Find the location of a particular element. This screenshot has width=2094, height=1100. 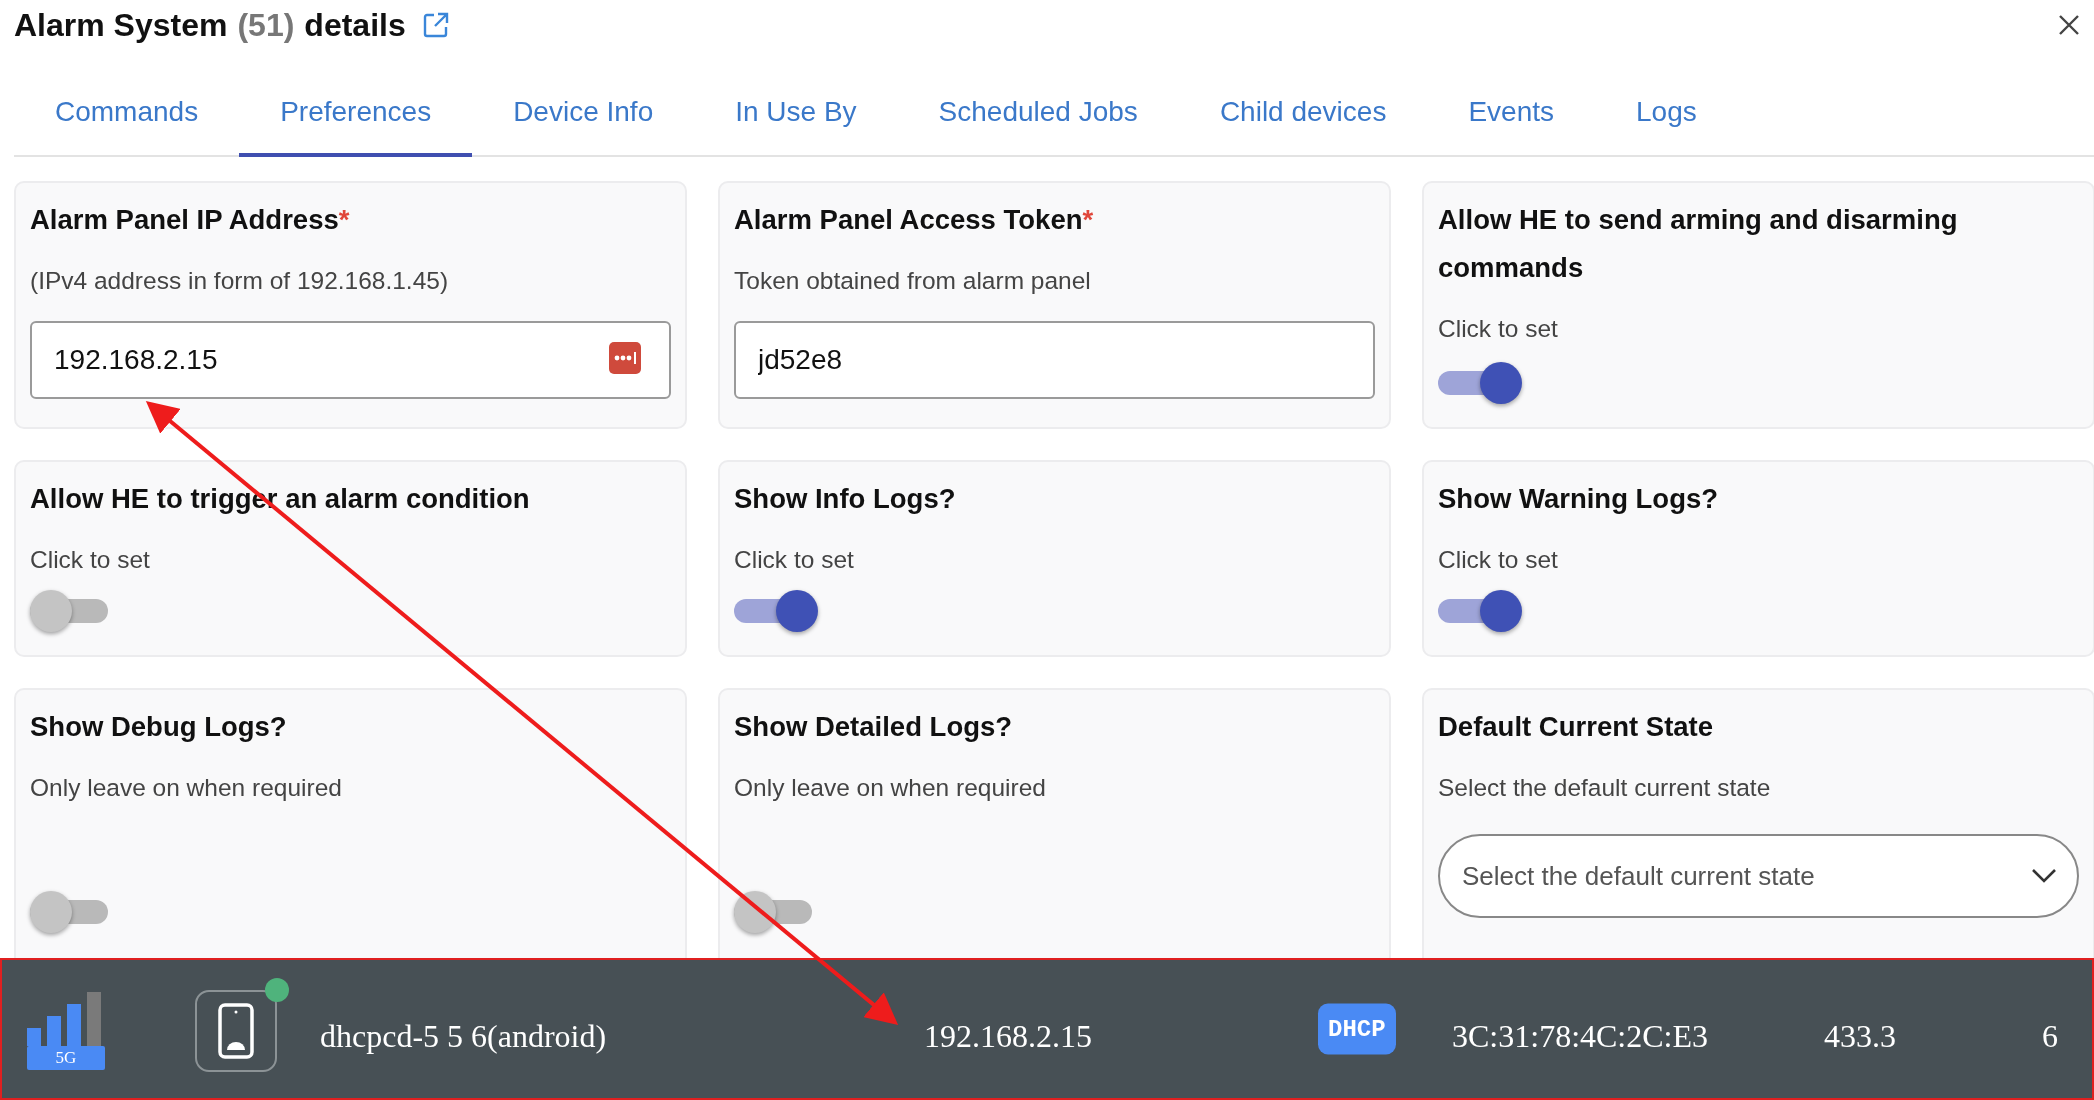

preference-description: (IPv4 address in form of 192.168.1.45) is located at coordinates (240, 281).